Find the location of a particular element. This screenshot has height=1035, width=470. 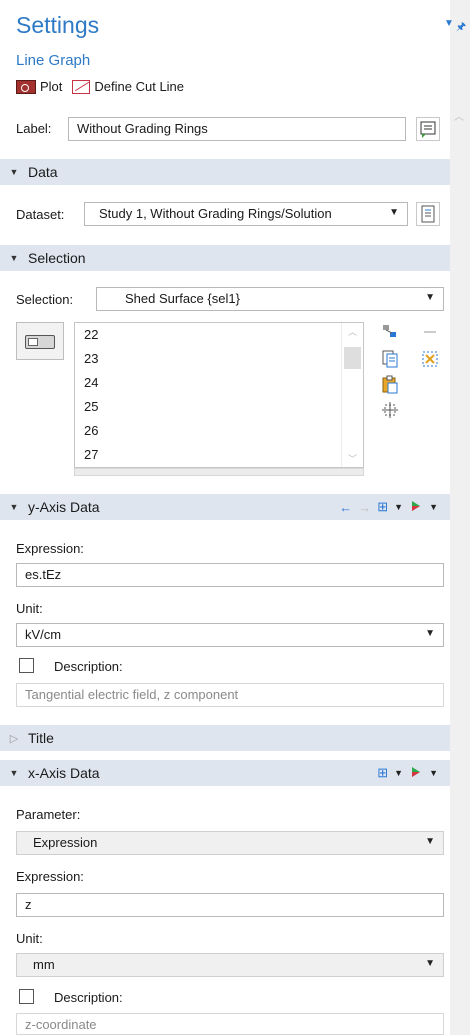

arrow-left-icon: ← is located at coordinates (345, 507).